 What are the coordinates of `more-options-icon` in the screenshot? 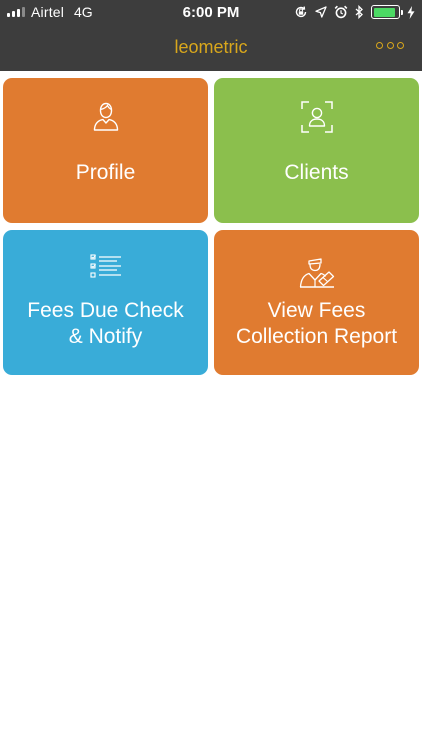 It's located at (379, 45).